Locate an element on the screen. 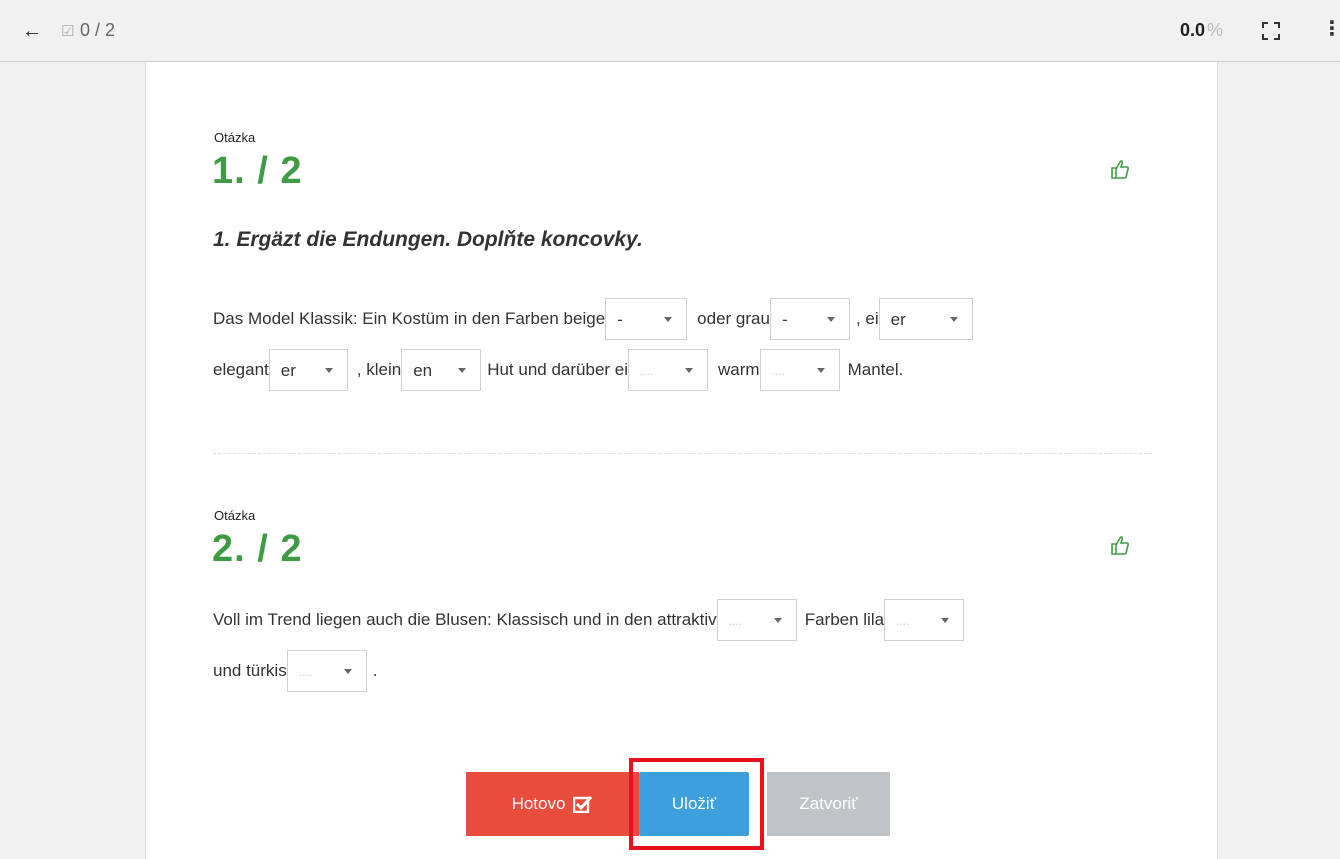  done-button: Hotovo is located at coordinates (552, 804).